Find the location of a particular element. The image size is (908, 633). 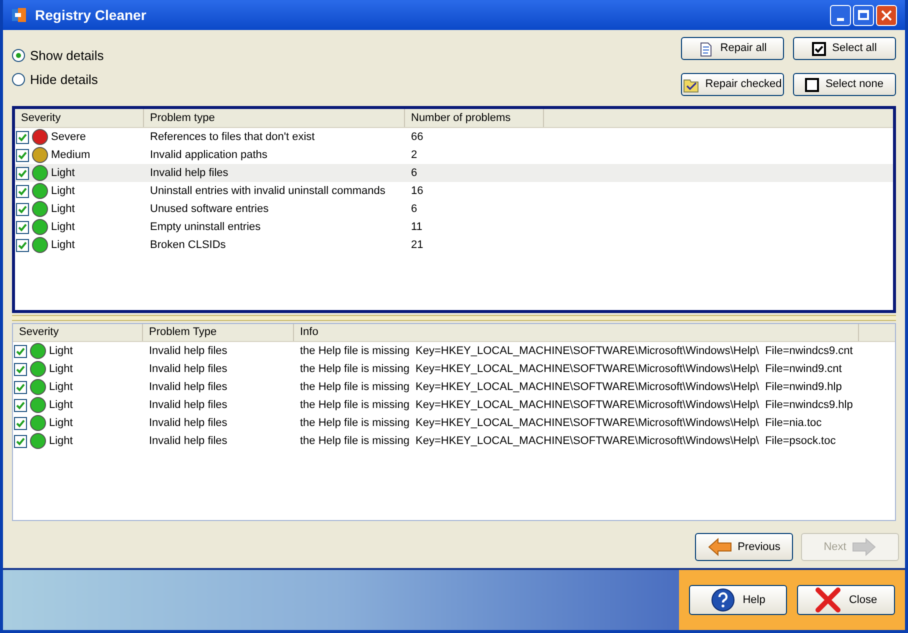

table-cell-text: the Help file is missing Key=HKEY_LOCAL_MACHINE\SOFTWARE\Microsoft\Windows\Help\ File=nwindcs9.hlp is located at coordinates (576, 405).